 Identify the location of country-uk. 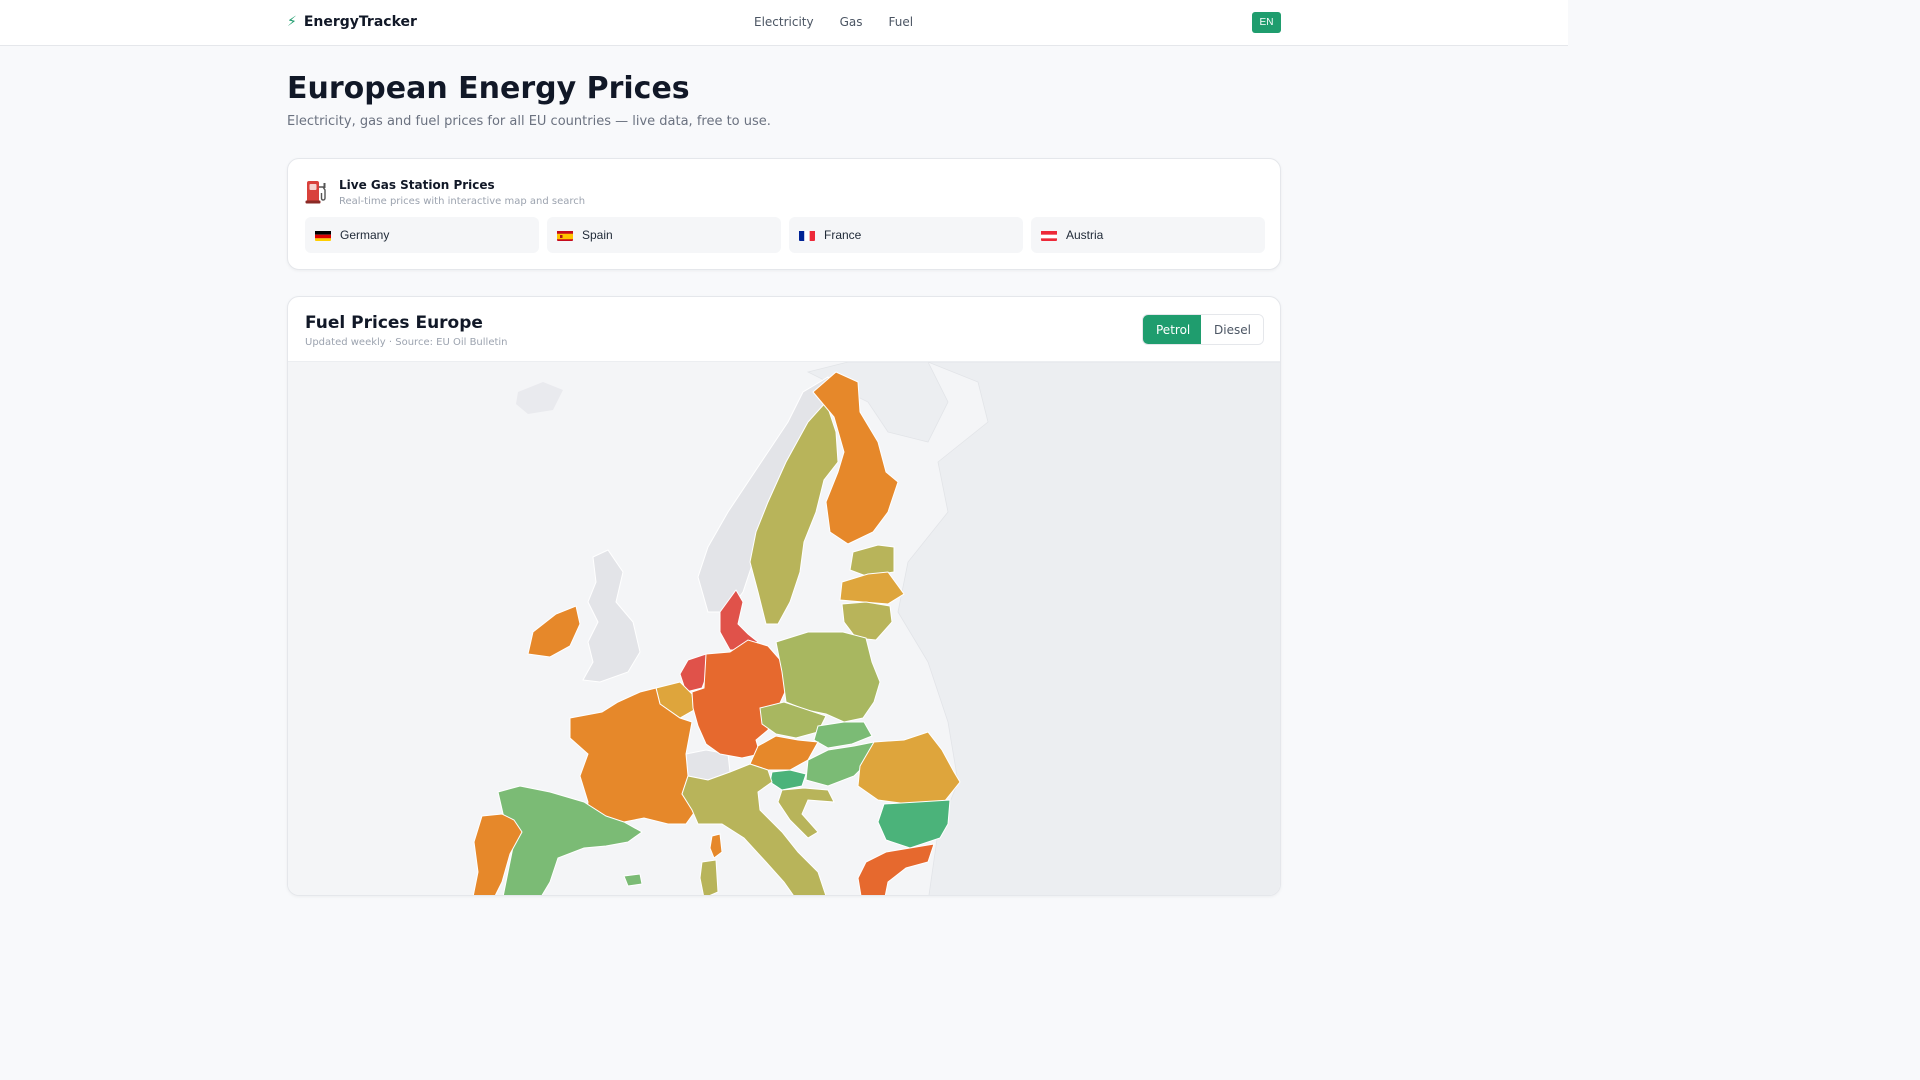
(611, 616).